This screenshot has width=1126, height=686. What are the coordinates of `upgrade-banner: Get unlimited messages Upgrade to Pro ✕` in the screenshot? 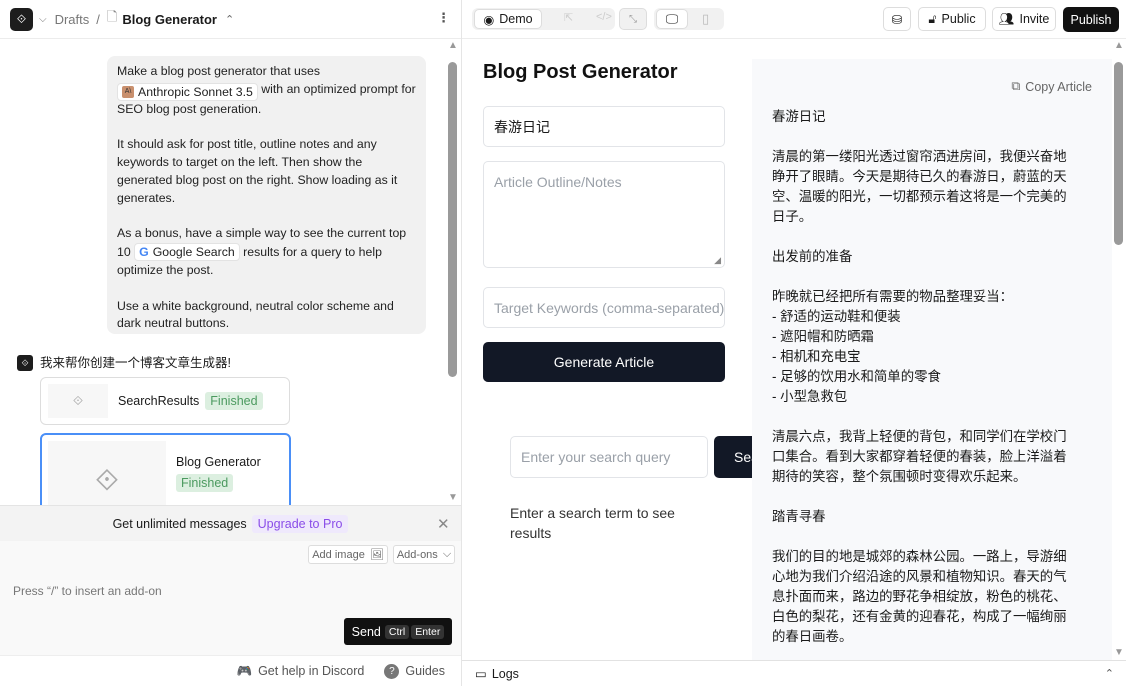 It's located at (230, 523).